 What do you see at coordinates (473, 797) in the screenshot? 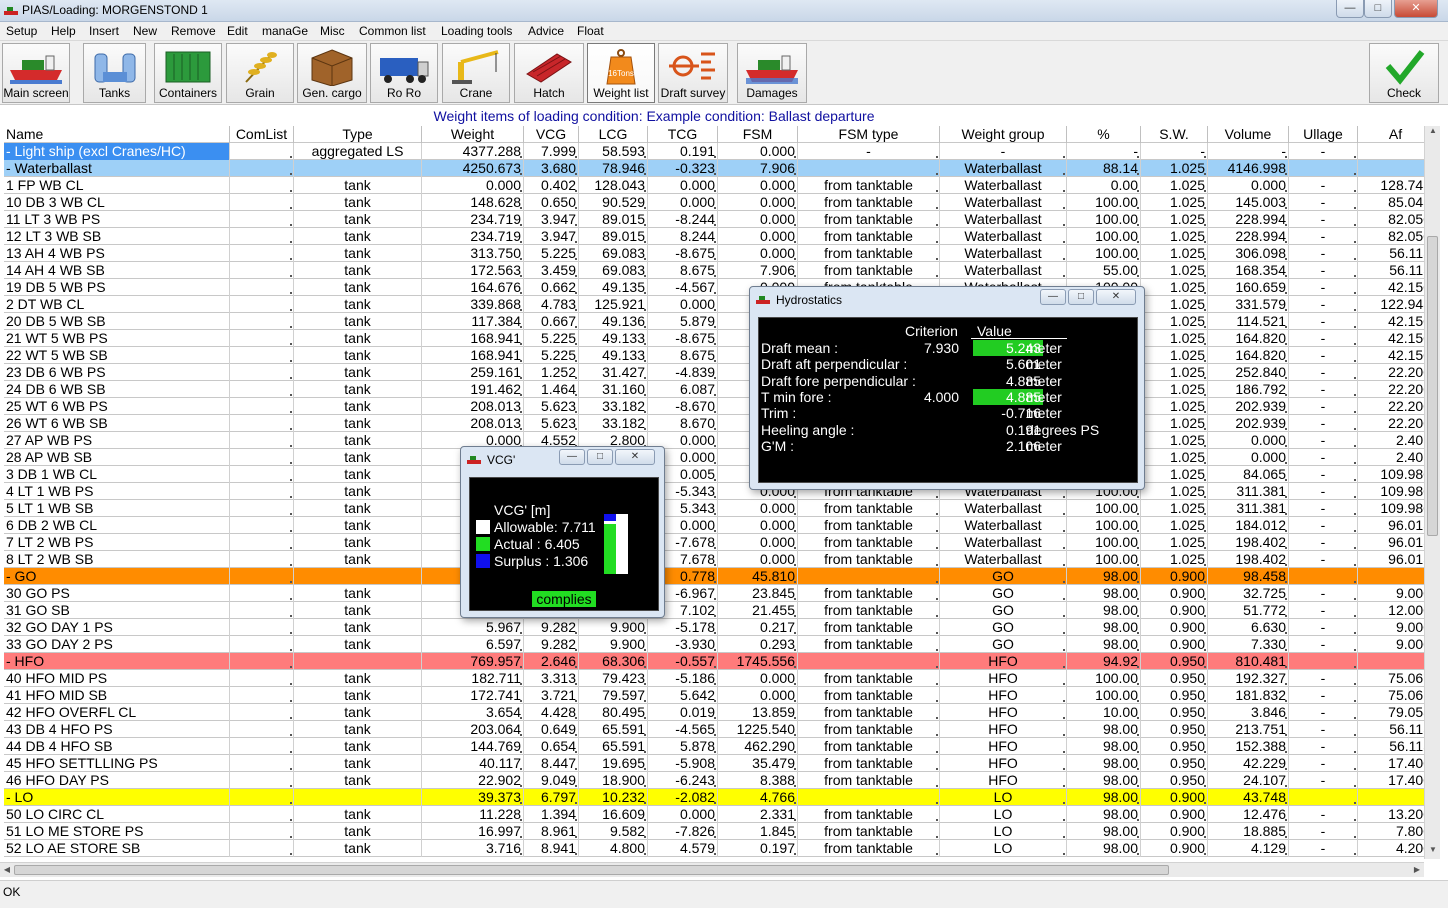
I see `table-cell: 39.373` at bounding box center [473, 797].